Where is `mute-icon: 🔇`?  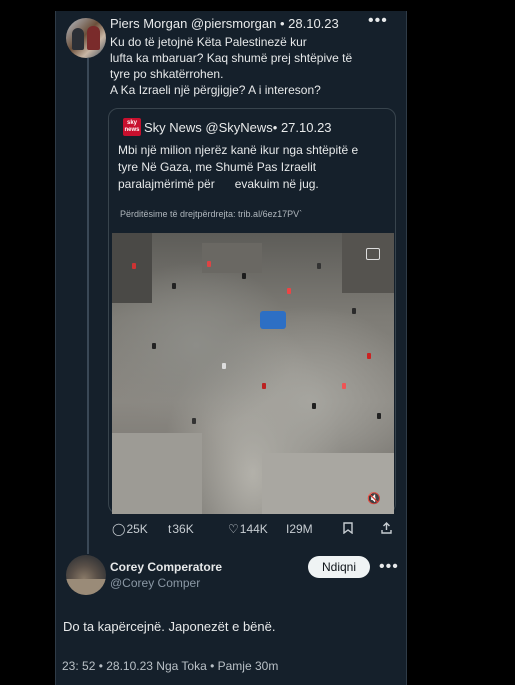 mute-icon: 🔇 is located at coordinates (374, 498).